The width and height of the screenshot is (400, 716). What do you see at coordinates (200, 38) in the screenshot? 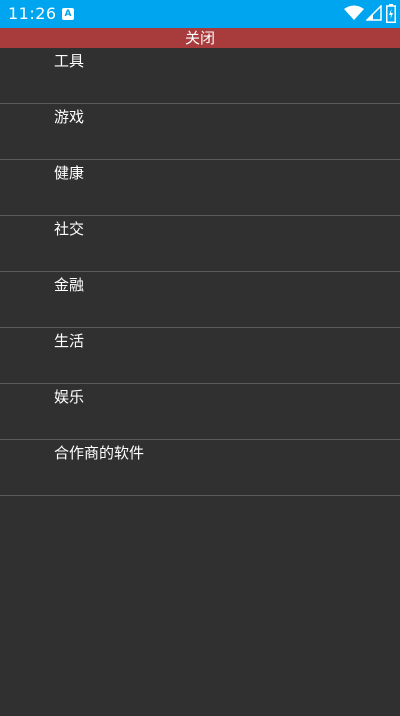
I see `close-button: 关闭` at bounding box center [200, 38].